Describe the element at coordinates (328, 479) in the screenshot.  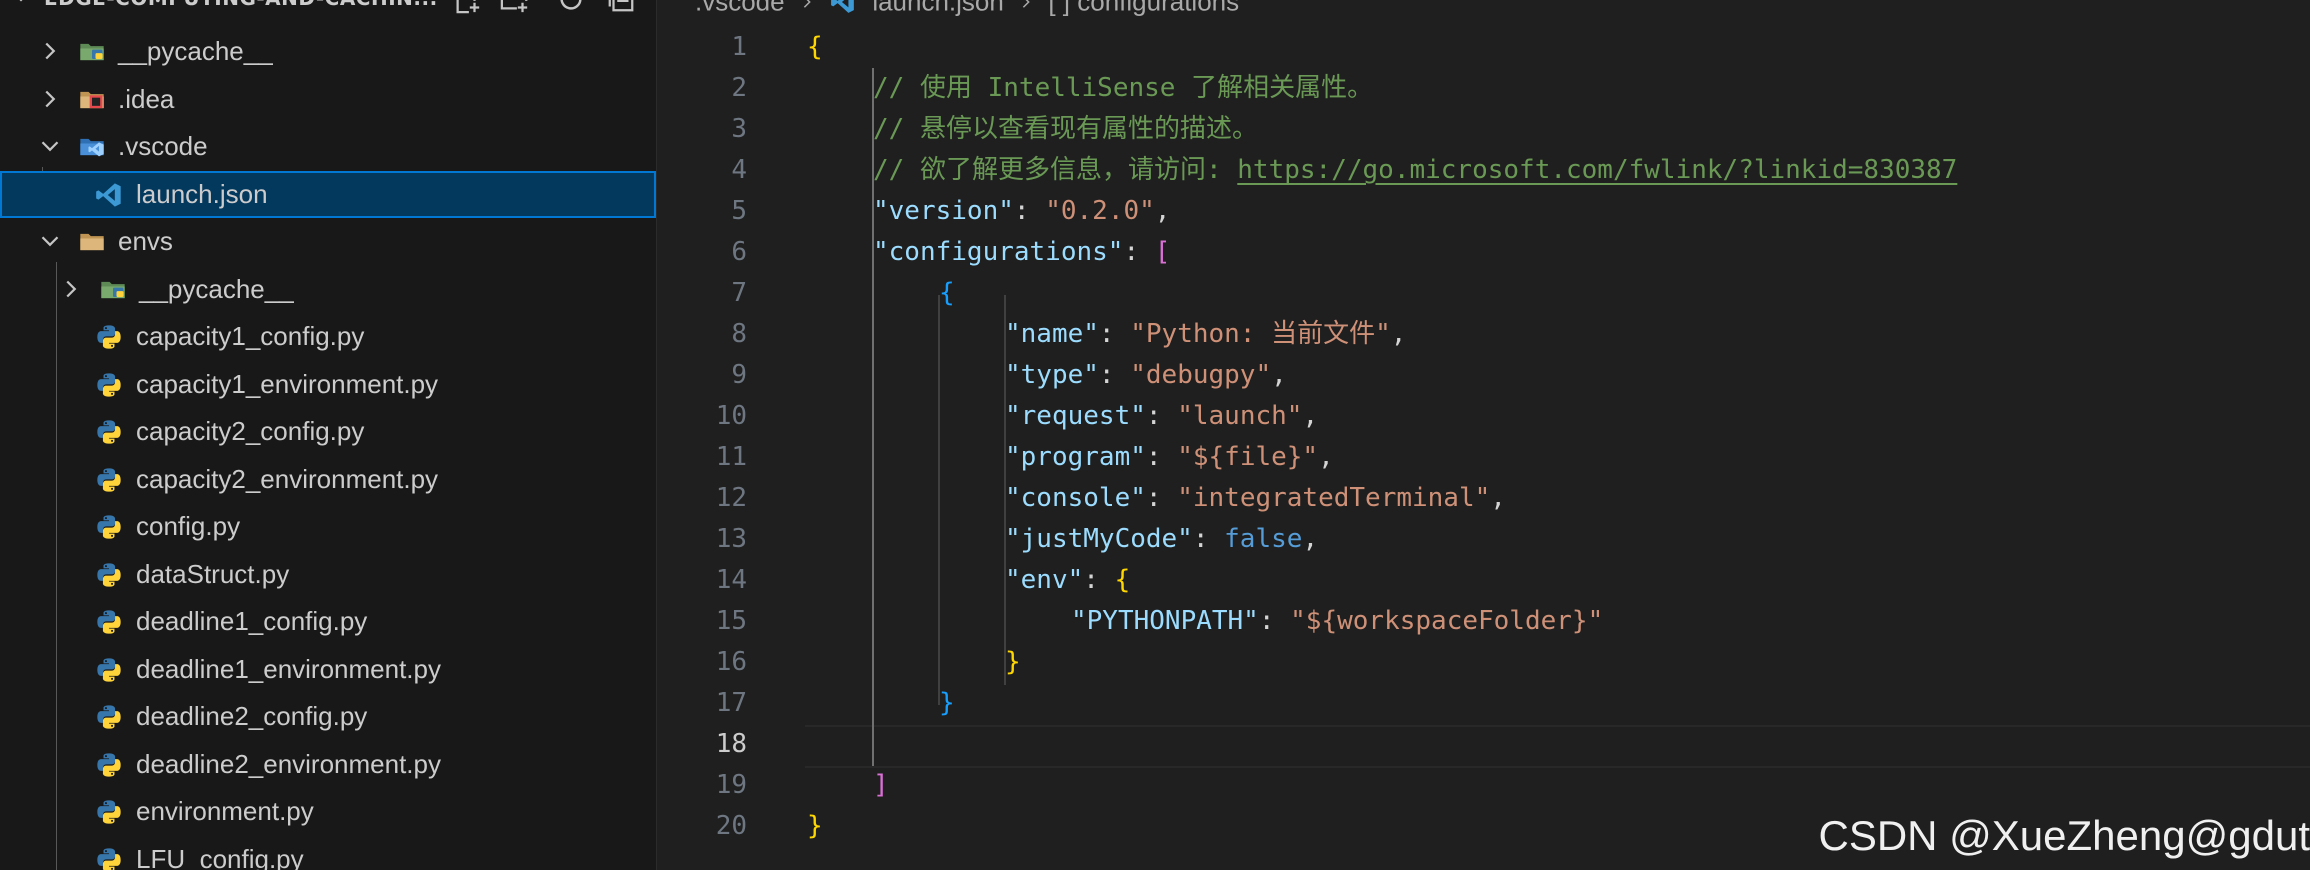
I see `tree-file: capacity2_environment.py` at that location.